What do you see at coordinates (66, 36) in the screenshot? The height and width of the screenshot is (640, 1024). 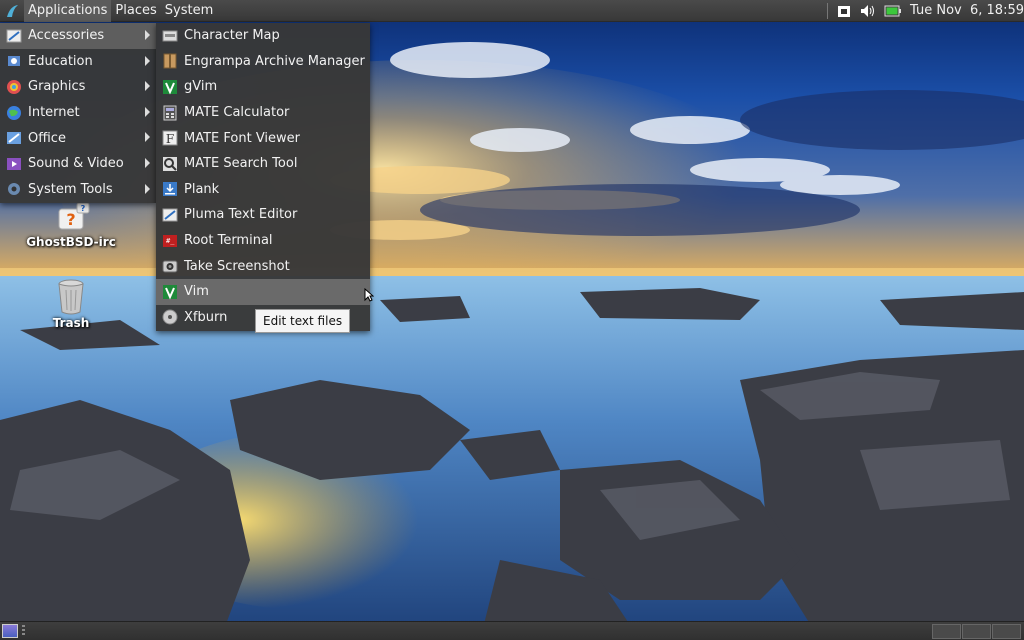 I see `menu-item-label: Accessories` at bounding box center [66, 36].